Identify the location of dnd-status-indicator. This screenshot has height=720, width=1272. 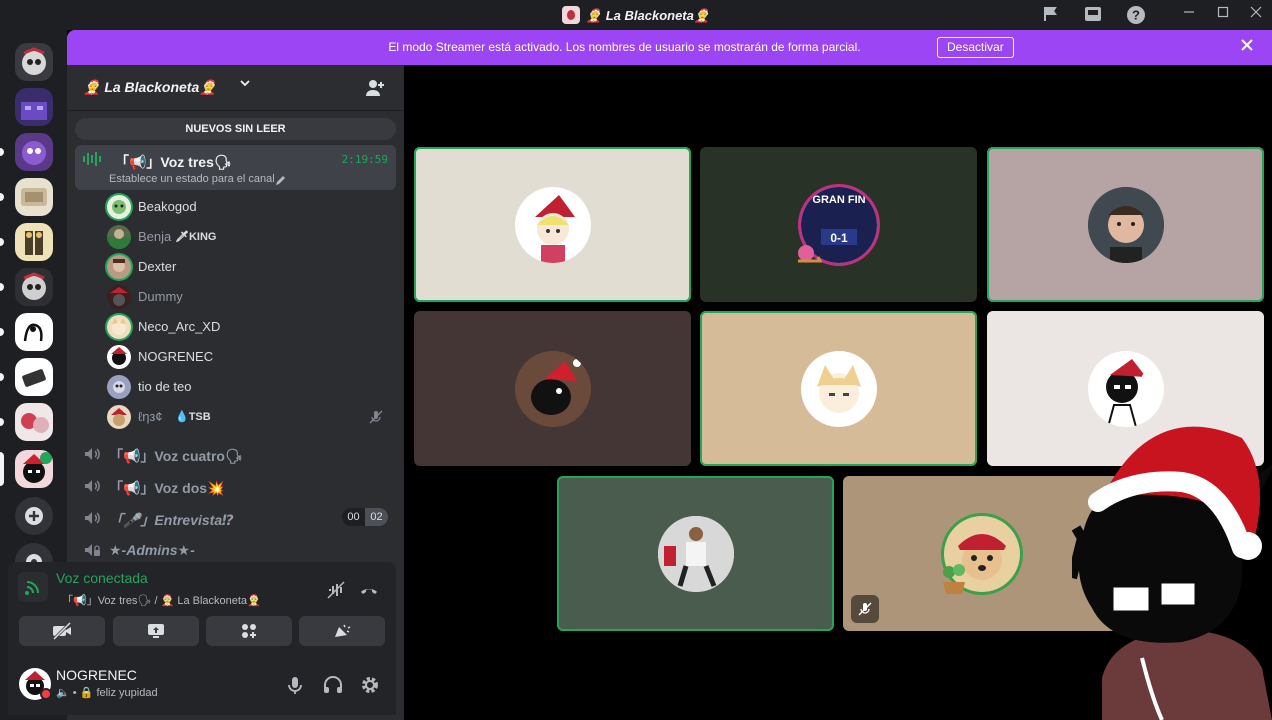
(46, 694).